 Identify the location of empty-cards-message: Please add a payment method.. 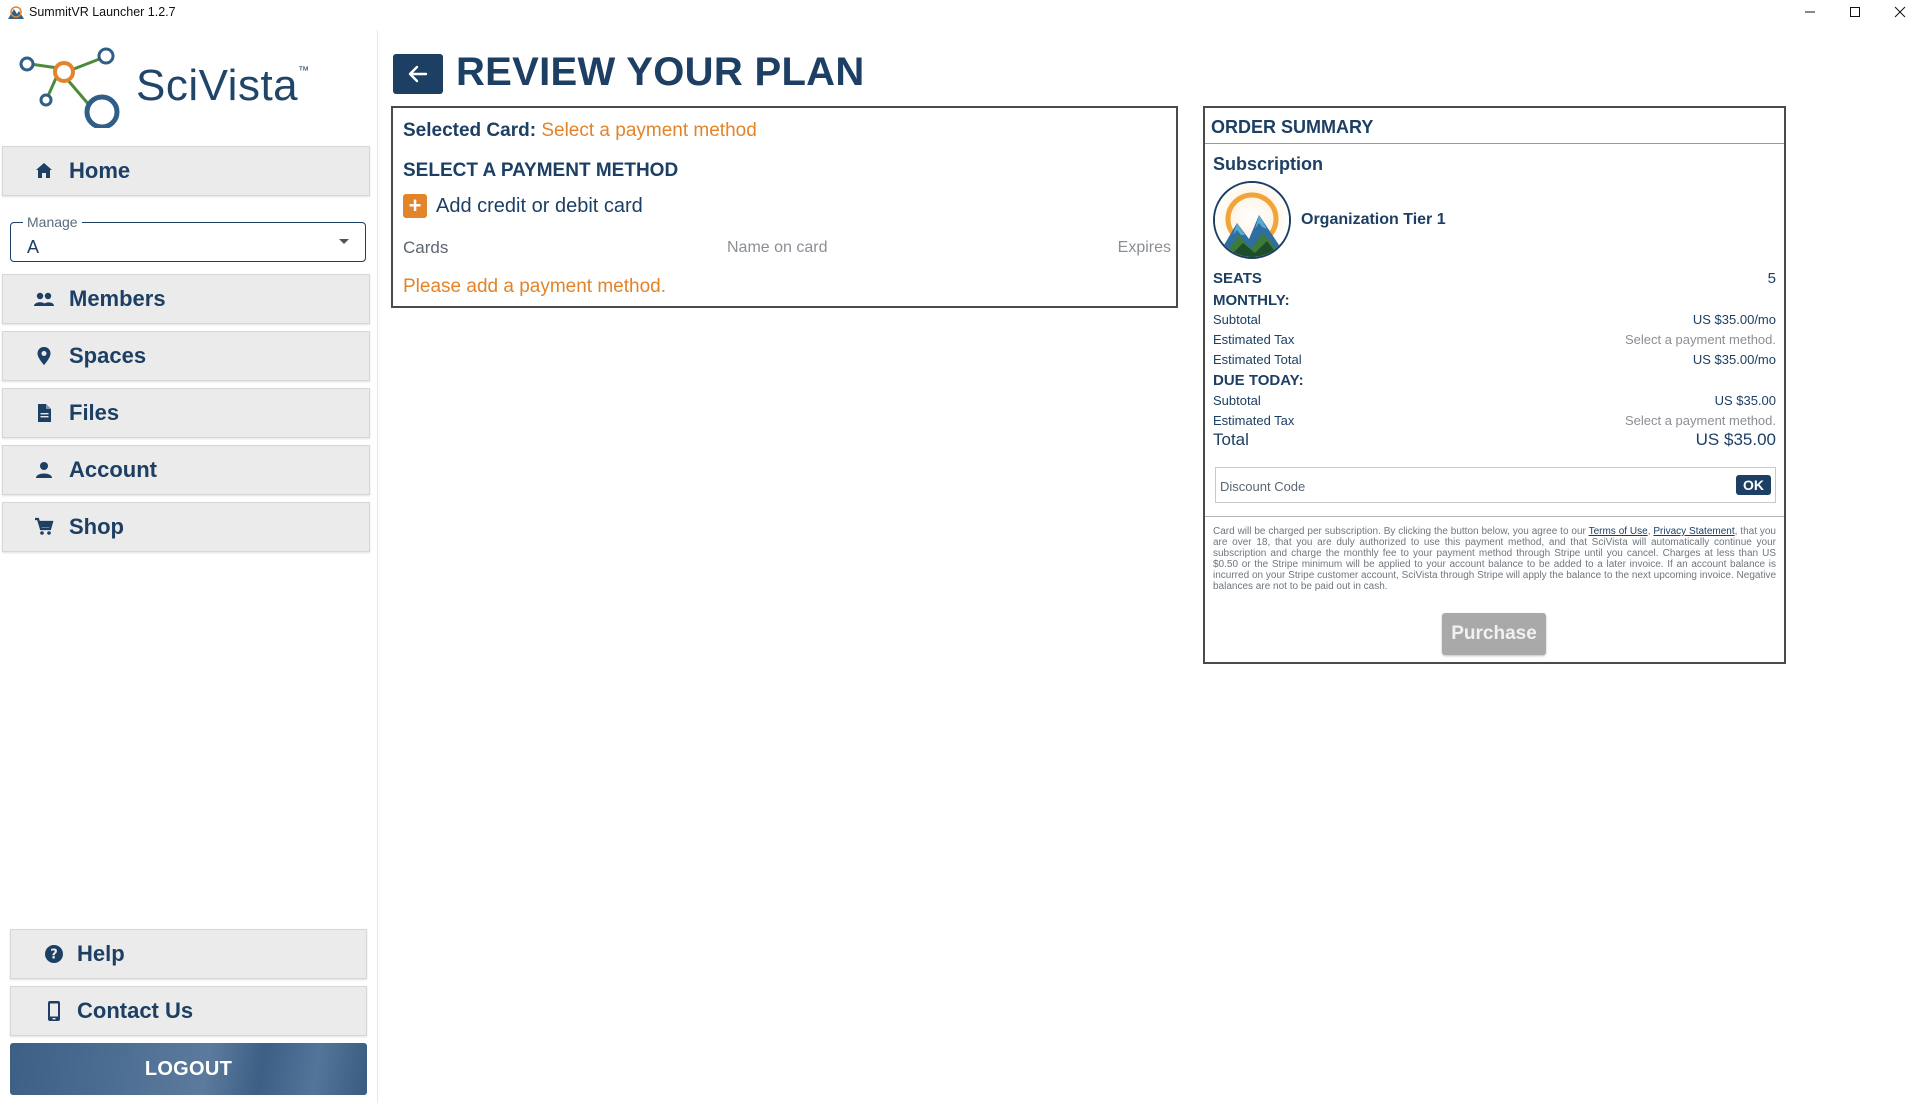
(535, 286).